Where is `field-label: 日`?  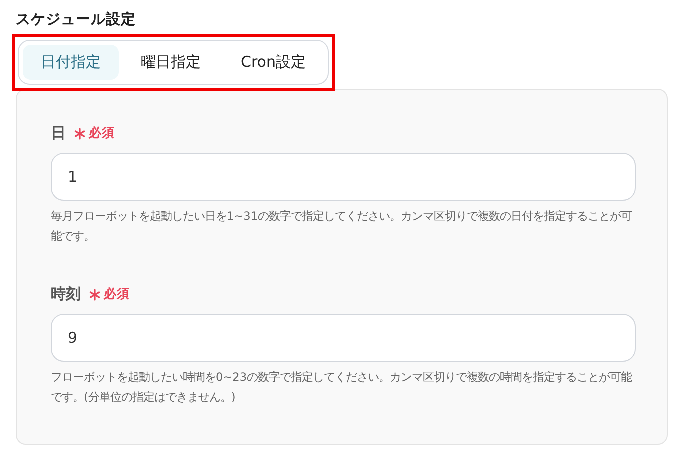 field-label: 日 is located at coordinates (58, 133).